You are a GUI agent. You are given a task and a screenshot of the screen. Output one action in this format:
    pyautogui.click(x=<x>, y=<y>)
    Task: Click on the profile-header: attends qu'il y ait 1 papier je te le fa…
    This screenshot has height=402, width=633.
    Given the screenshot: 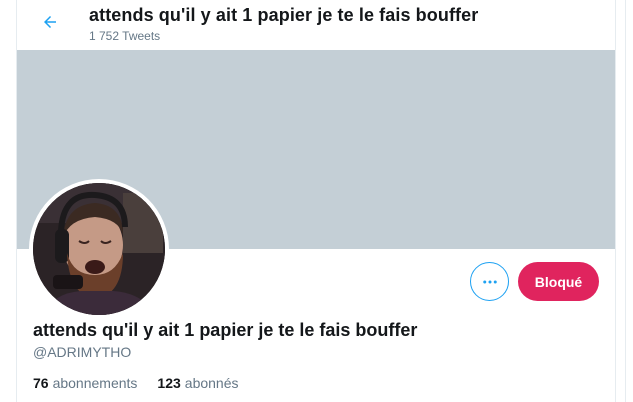 What is the action you would take?
    pyautogui.click(x=316, y=25)
    